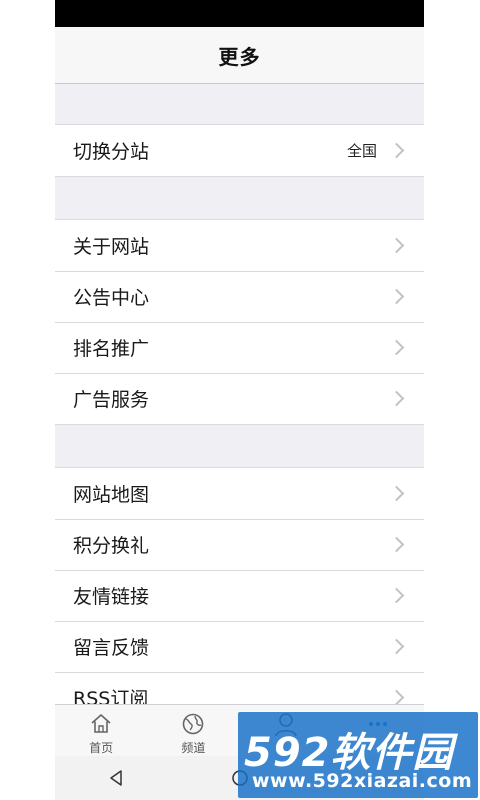  Describe the element at coordinates (111, 349) in the screenshot. I see `list-item-label: 排名推广` at that location.